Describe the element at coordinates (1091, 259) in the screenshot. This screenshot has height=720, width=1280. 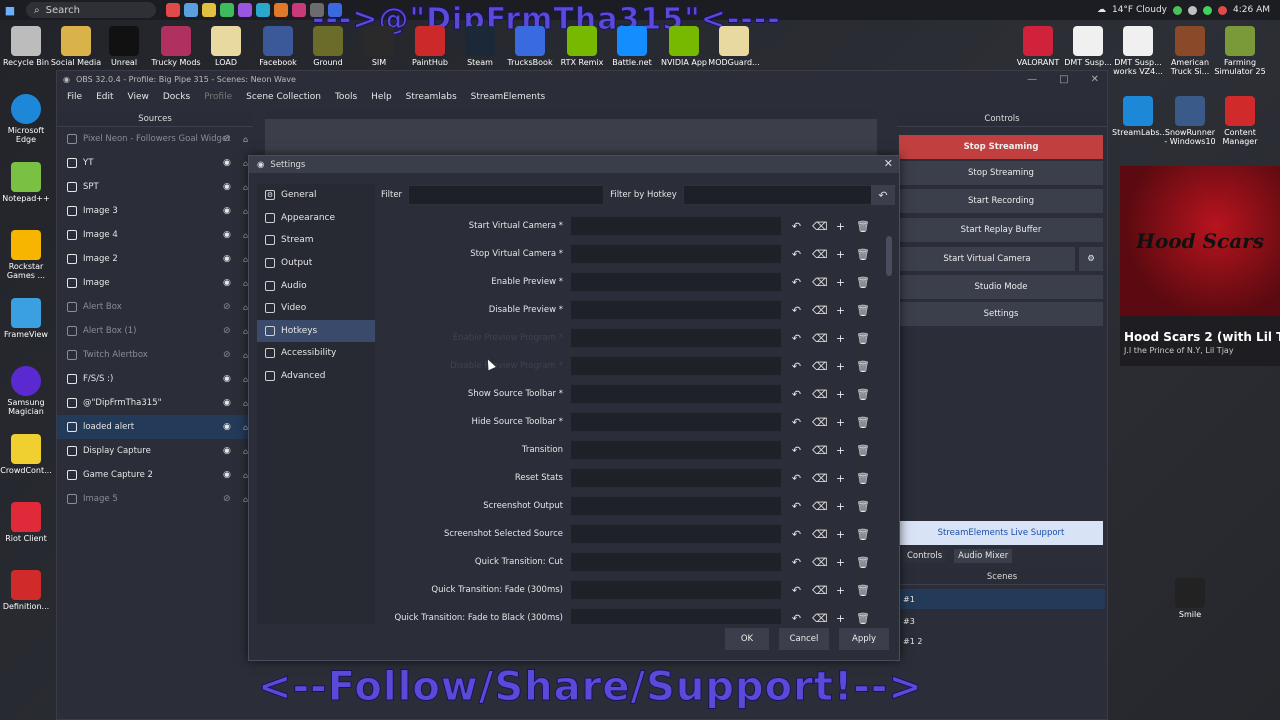
I see `virtual-camera-settings-gear-icon: ⚙` at that location.